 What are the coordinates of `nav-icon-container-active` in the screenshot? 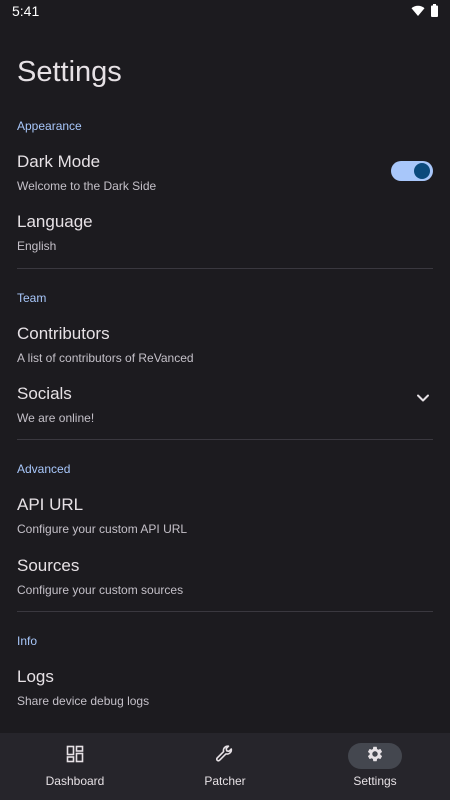 It's located at (375, 756).